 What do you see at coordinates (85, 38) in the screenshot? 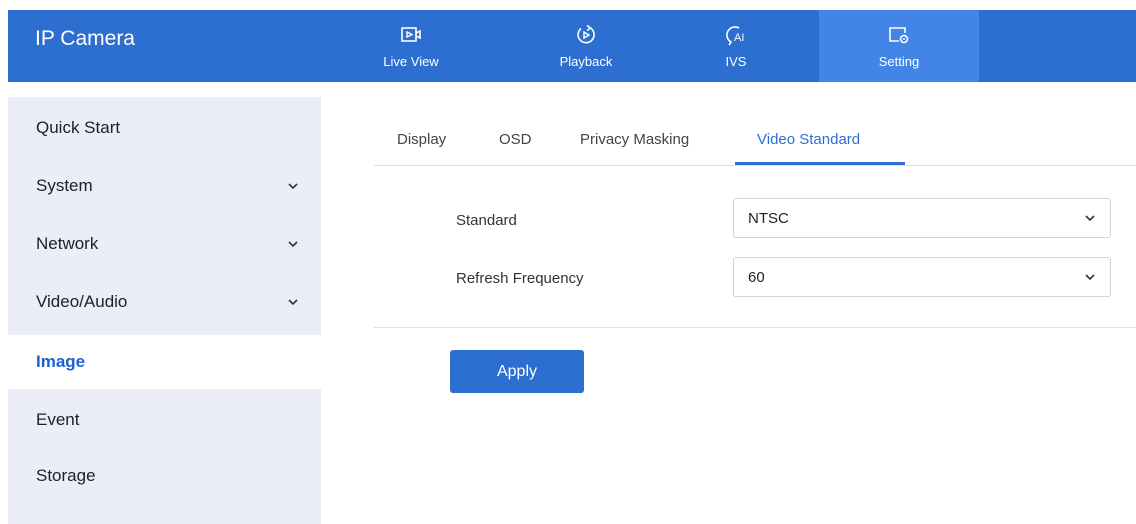
I see `app-title: IP Camera` at bounding box center [85, 38].